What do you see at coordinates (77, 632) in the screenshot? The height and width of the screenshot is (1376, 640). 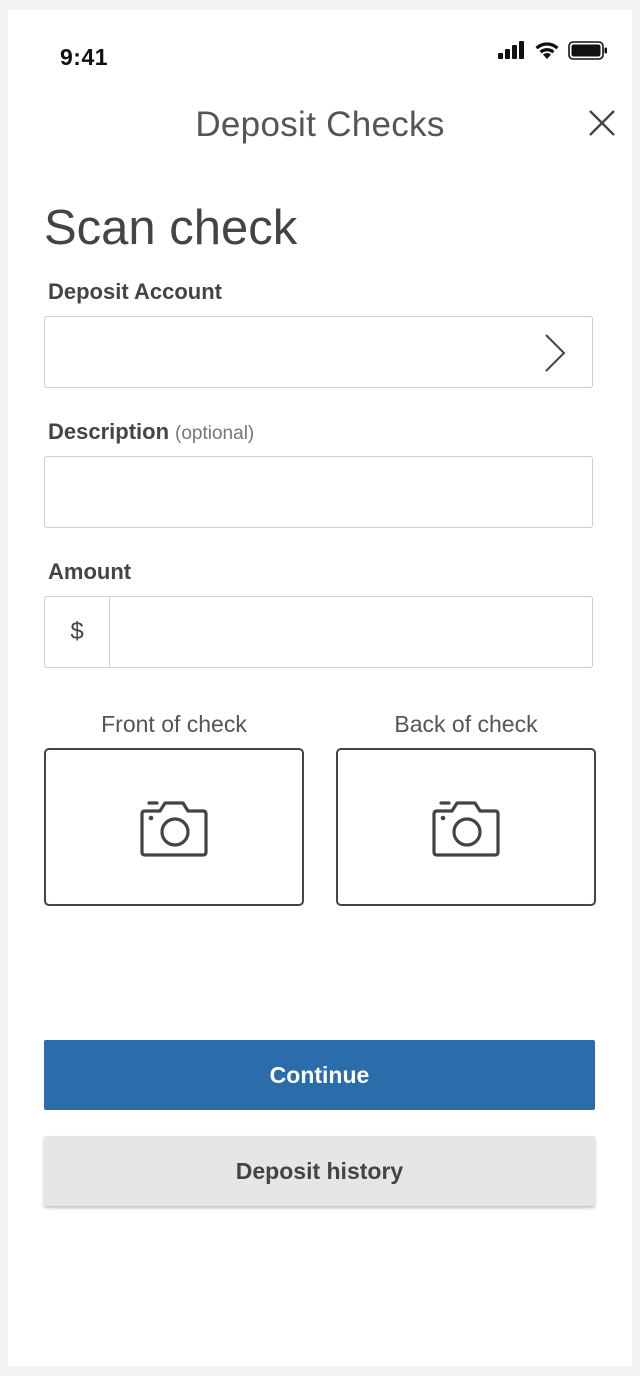 I see `currency-symbol: $` at bounding box center [77, 632].